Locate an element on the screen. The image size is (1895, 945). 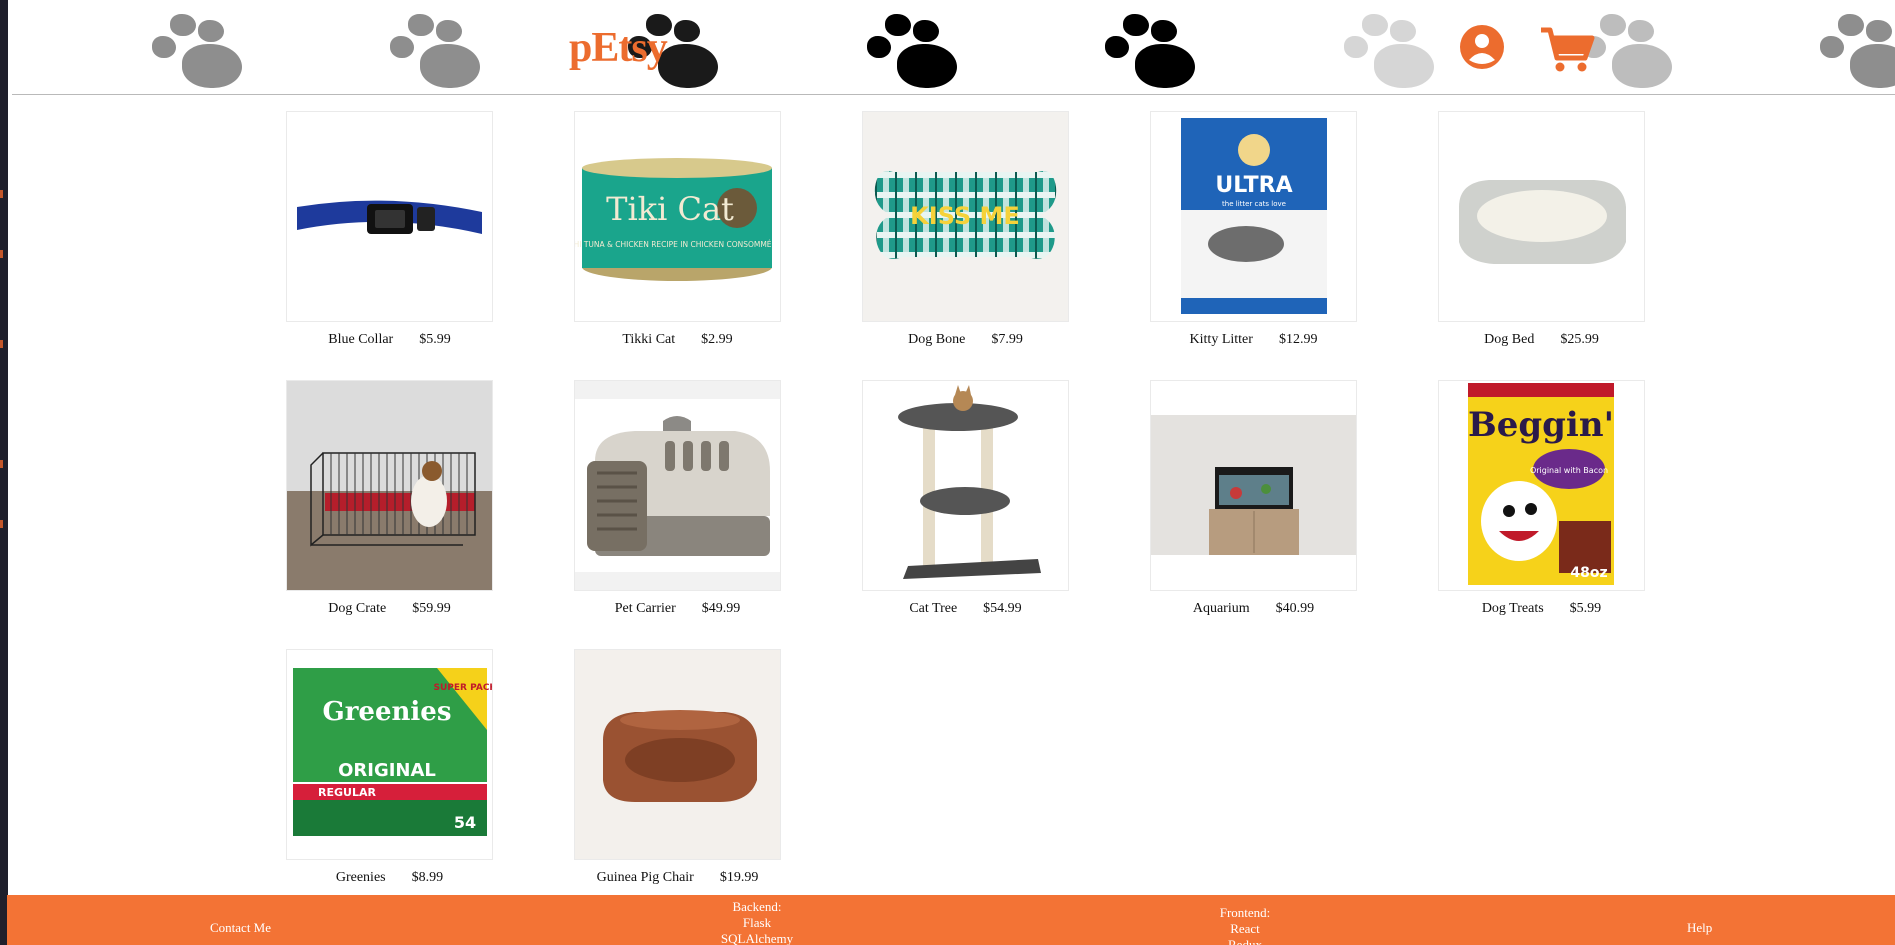
product-price: $49.99 is located at coordinates (721, 608).